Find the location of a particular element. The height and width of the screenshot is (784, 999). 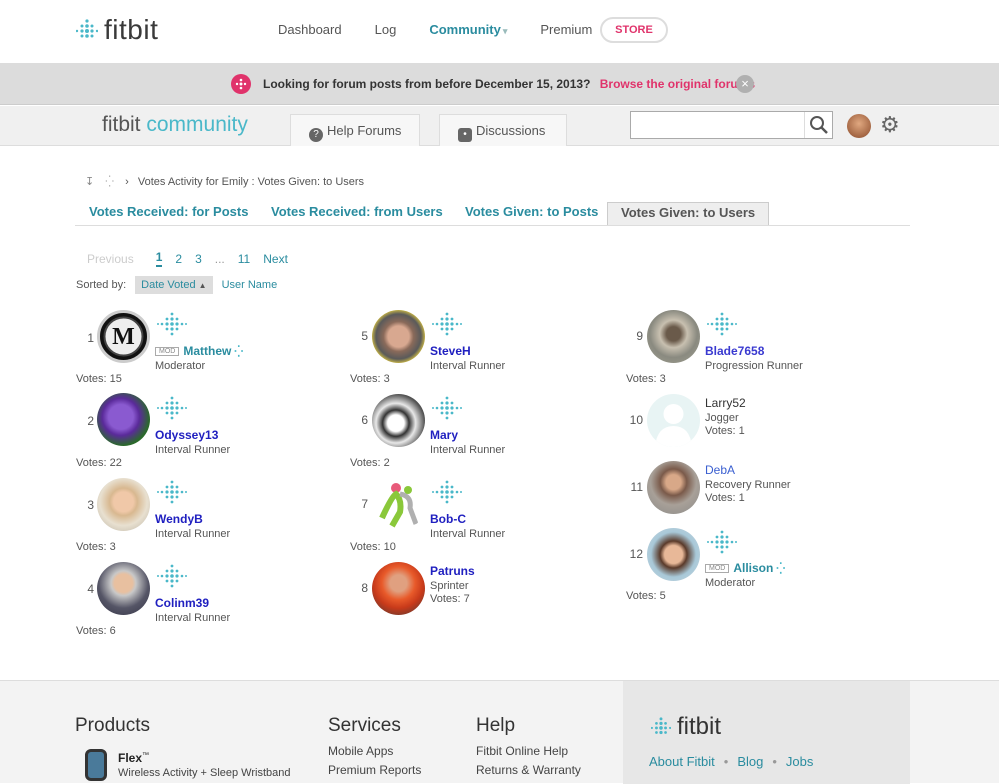

user-votes: Votes: 2 is located at coordinates (370, 463).